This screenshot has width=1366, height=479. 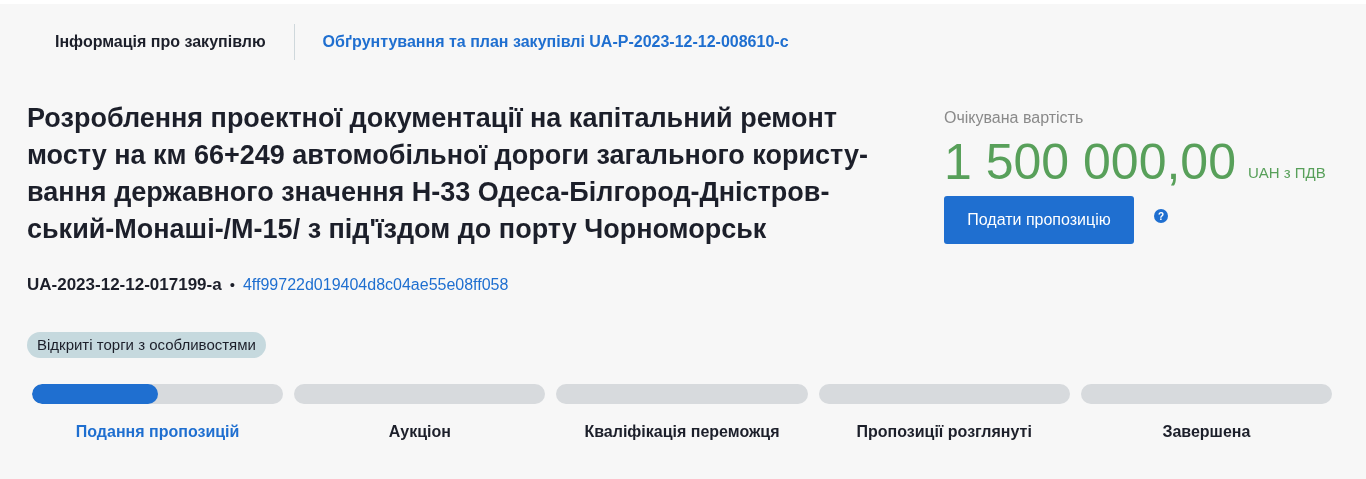 What do you see at coordinates (429, 192) in the screenshot?
I see `tender-title-line: вання державного значення Н-33 Одеса-Білгород-Дністров-` at bounding box center [429, 192].